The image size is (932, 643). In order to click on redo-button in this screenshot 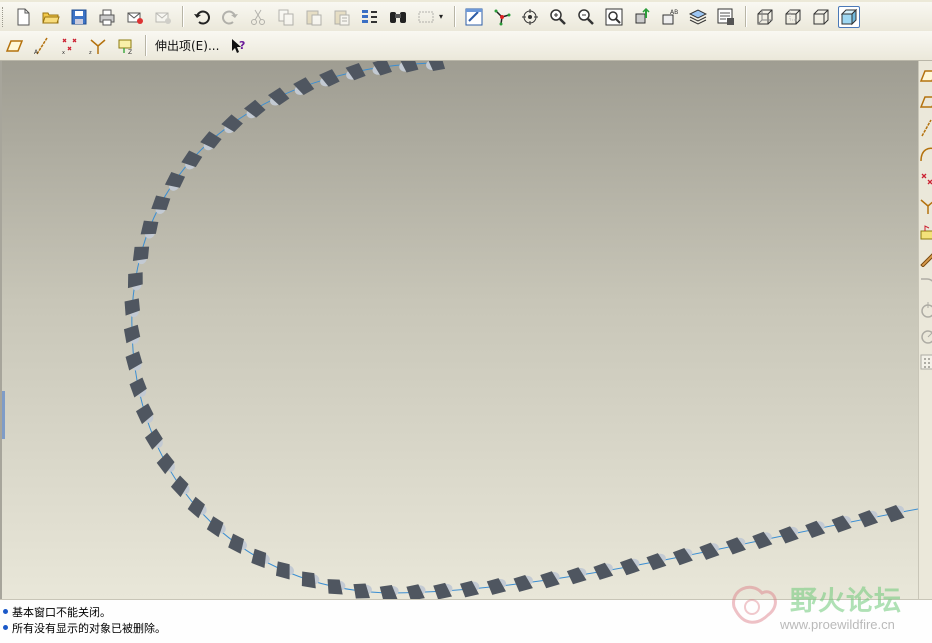, I will do `click(230, 17)`.